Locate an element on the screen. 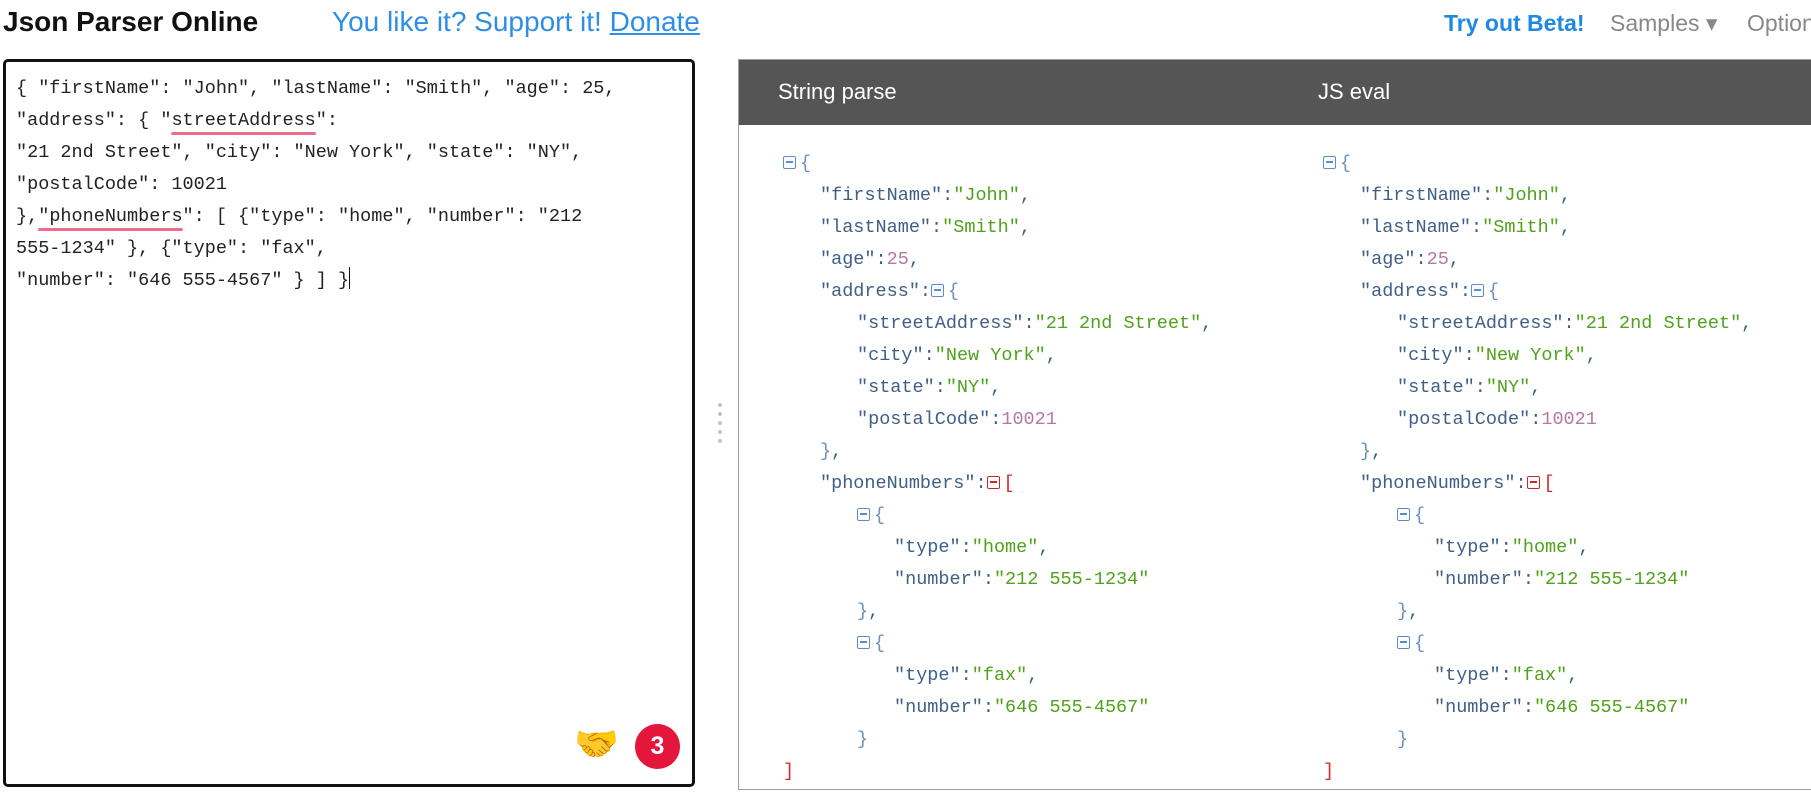 The width and height of the screenshot is (1811, 798). tree-row: "age":25, is located at coordinates (1410, 260).